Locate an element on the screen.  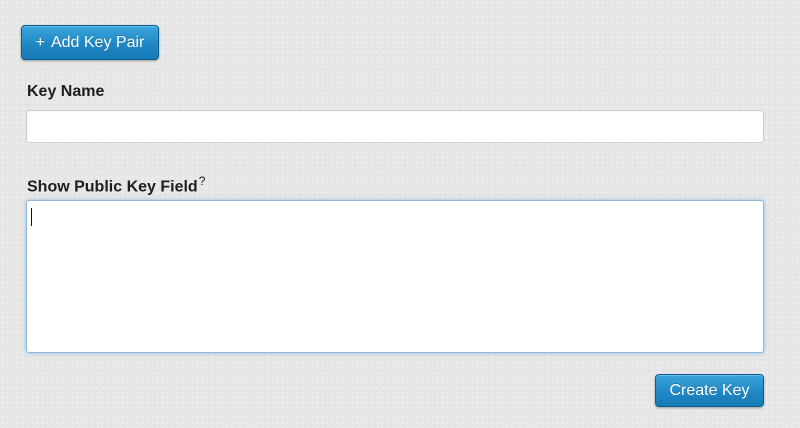
public-key-label: Show Public Key Field? is located at coordinates (116, 185).